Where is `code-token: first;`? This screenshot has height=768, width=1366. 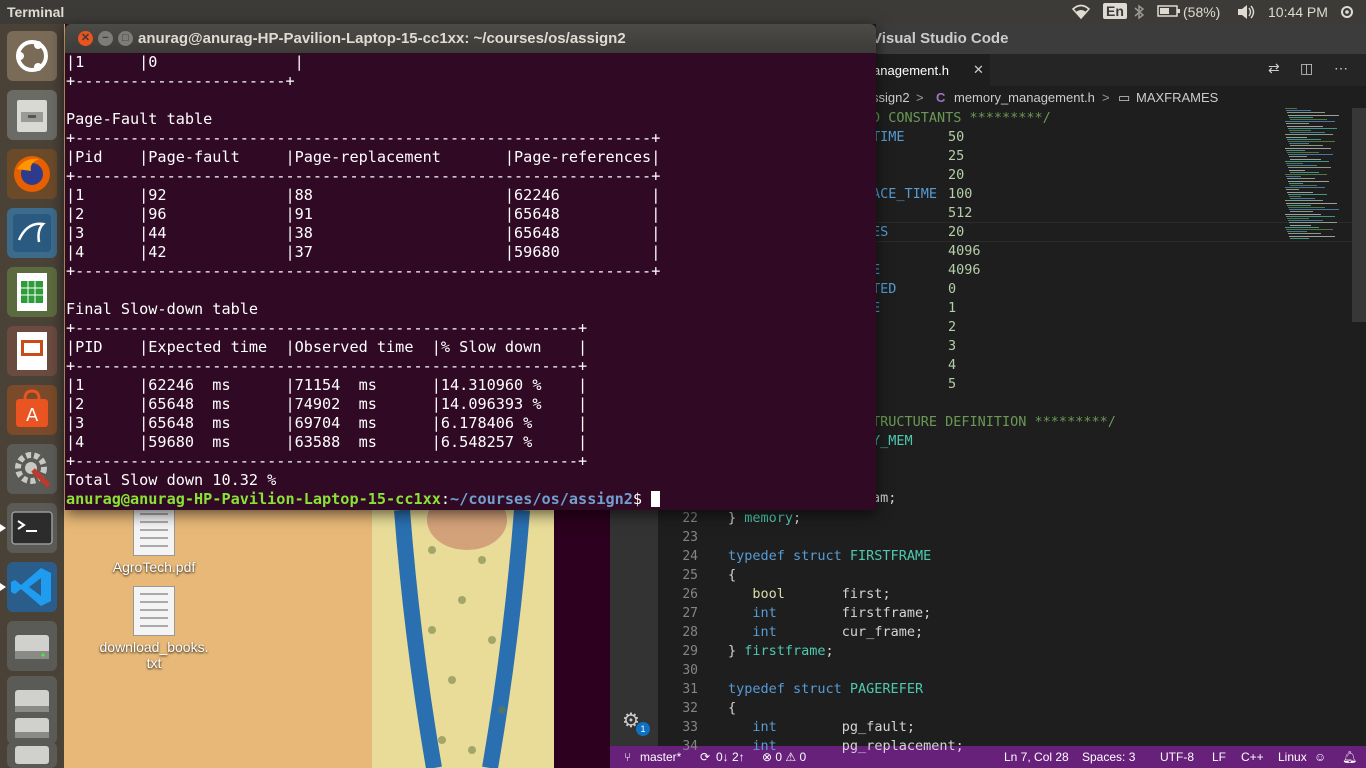 code-token: first; is located at coordinates (837, 594).